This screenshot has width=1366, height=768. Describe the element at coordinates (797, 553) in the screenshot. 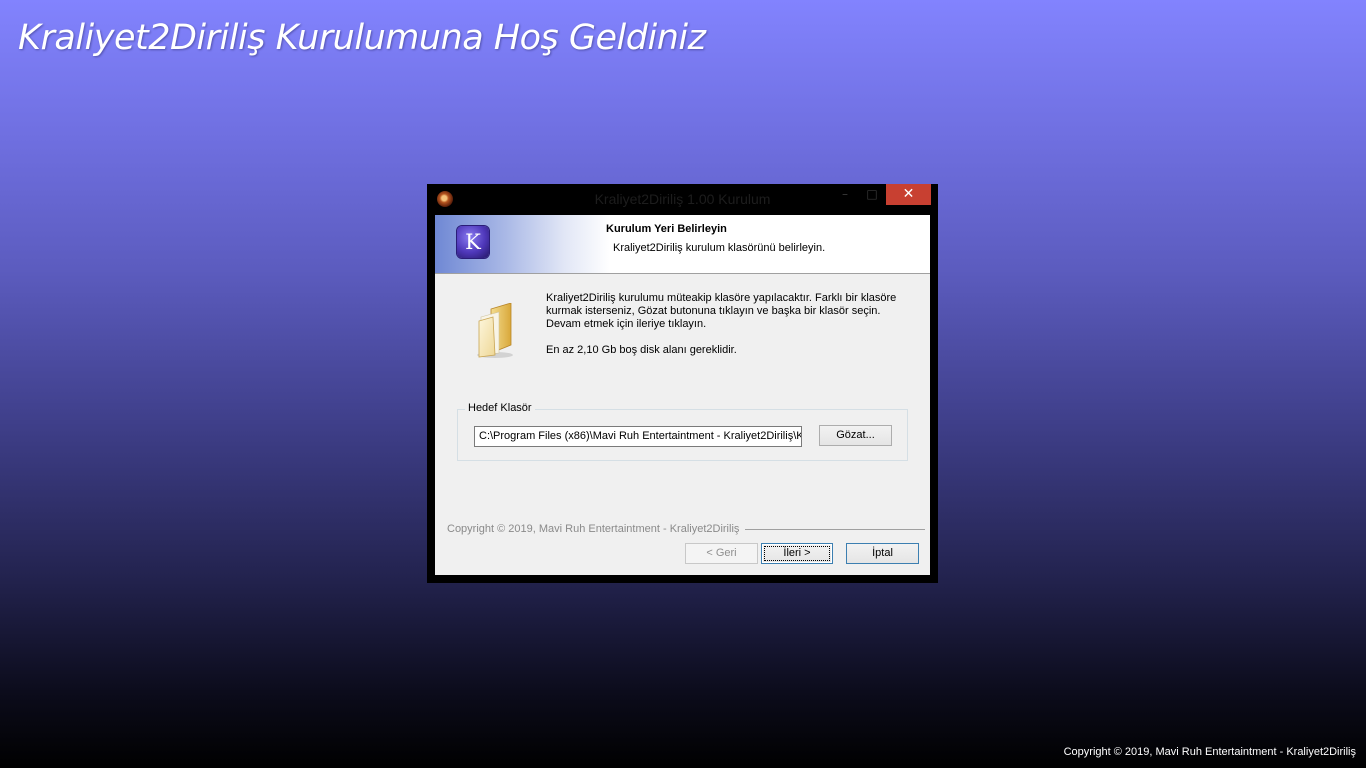

I see `next-button: İleri >` at that location.